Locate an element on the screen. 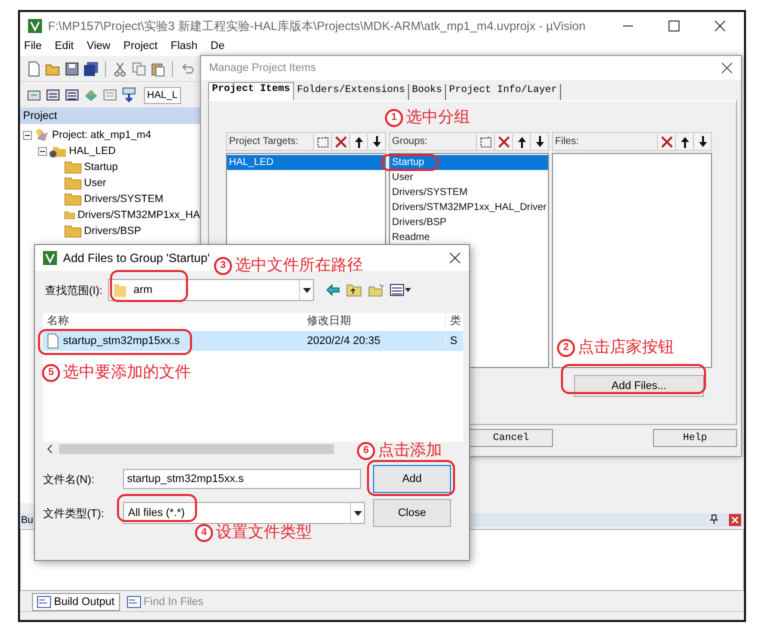 The image size is (763, 643). output-tab: Build Output is located at coordinates (76, 602).